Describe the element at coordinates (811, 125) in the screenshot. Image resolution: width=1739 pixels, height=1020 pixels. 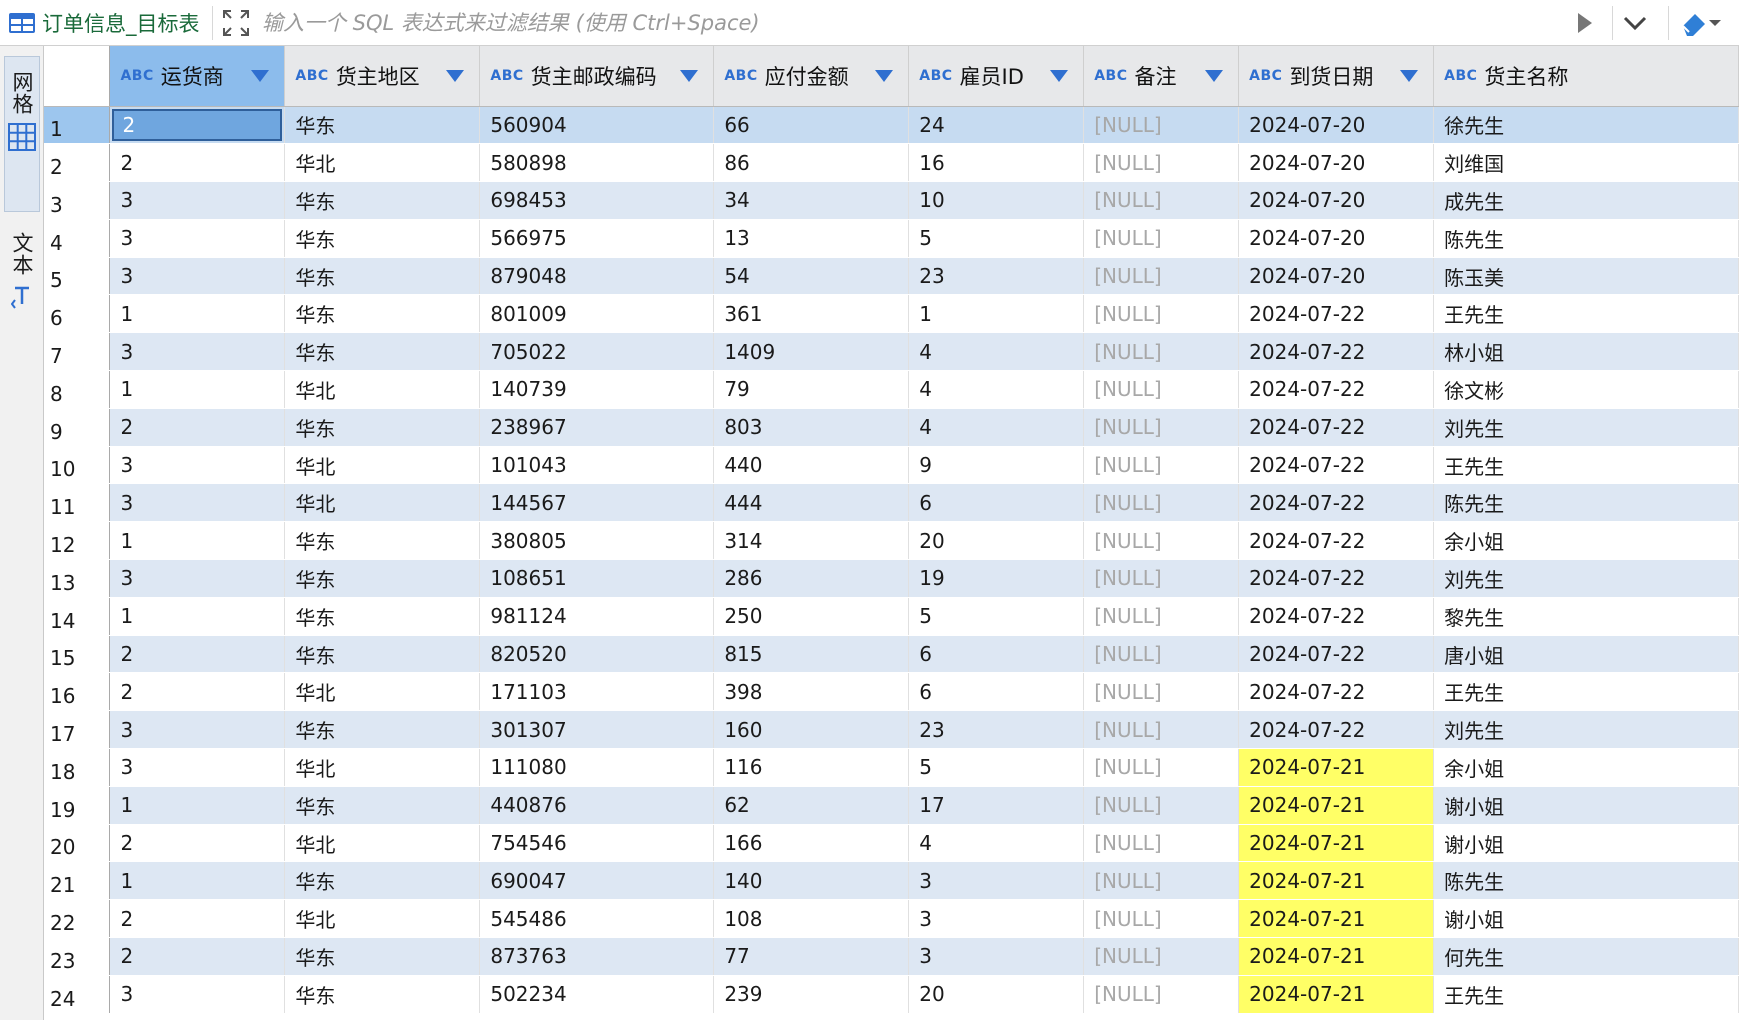
I see `table-cell: 66` at that location.